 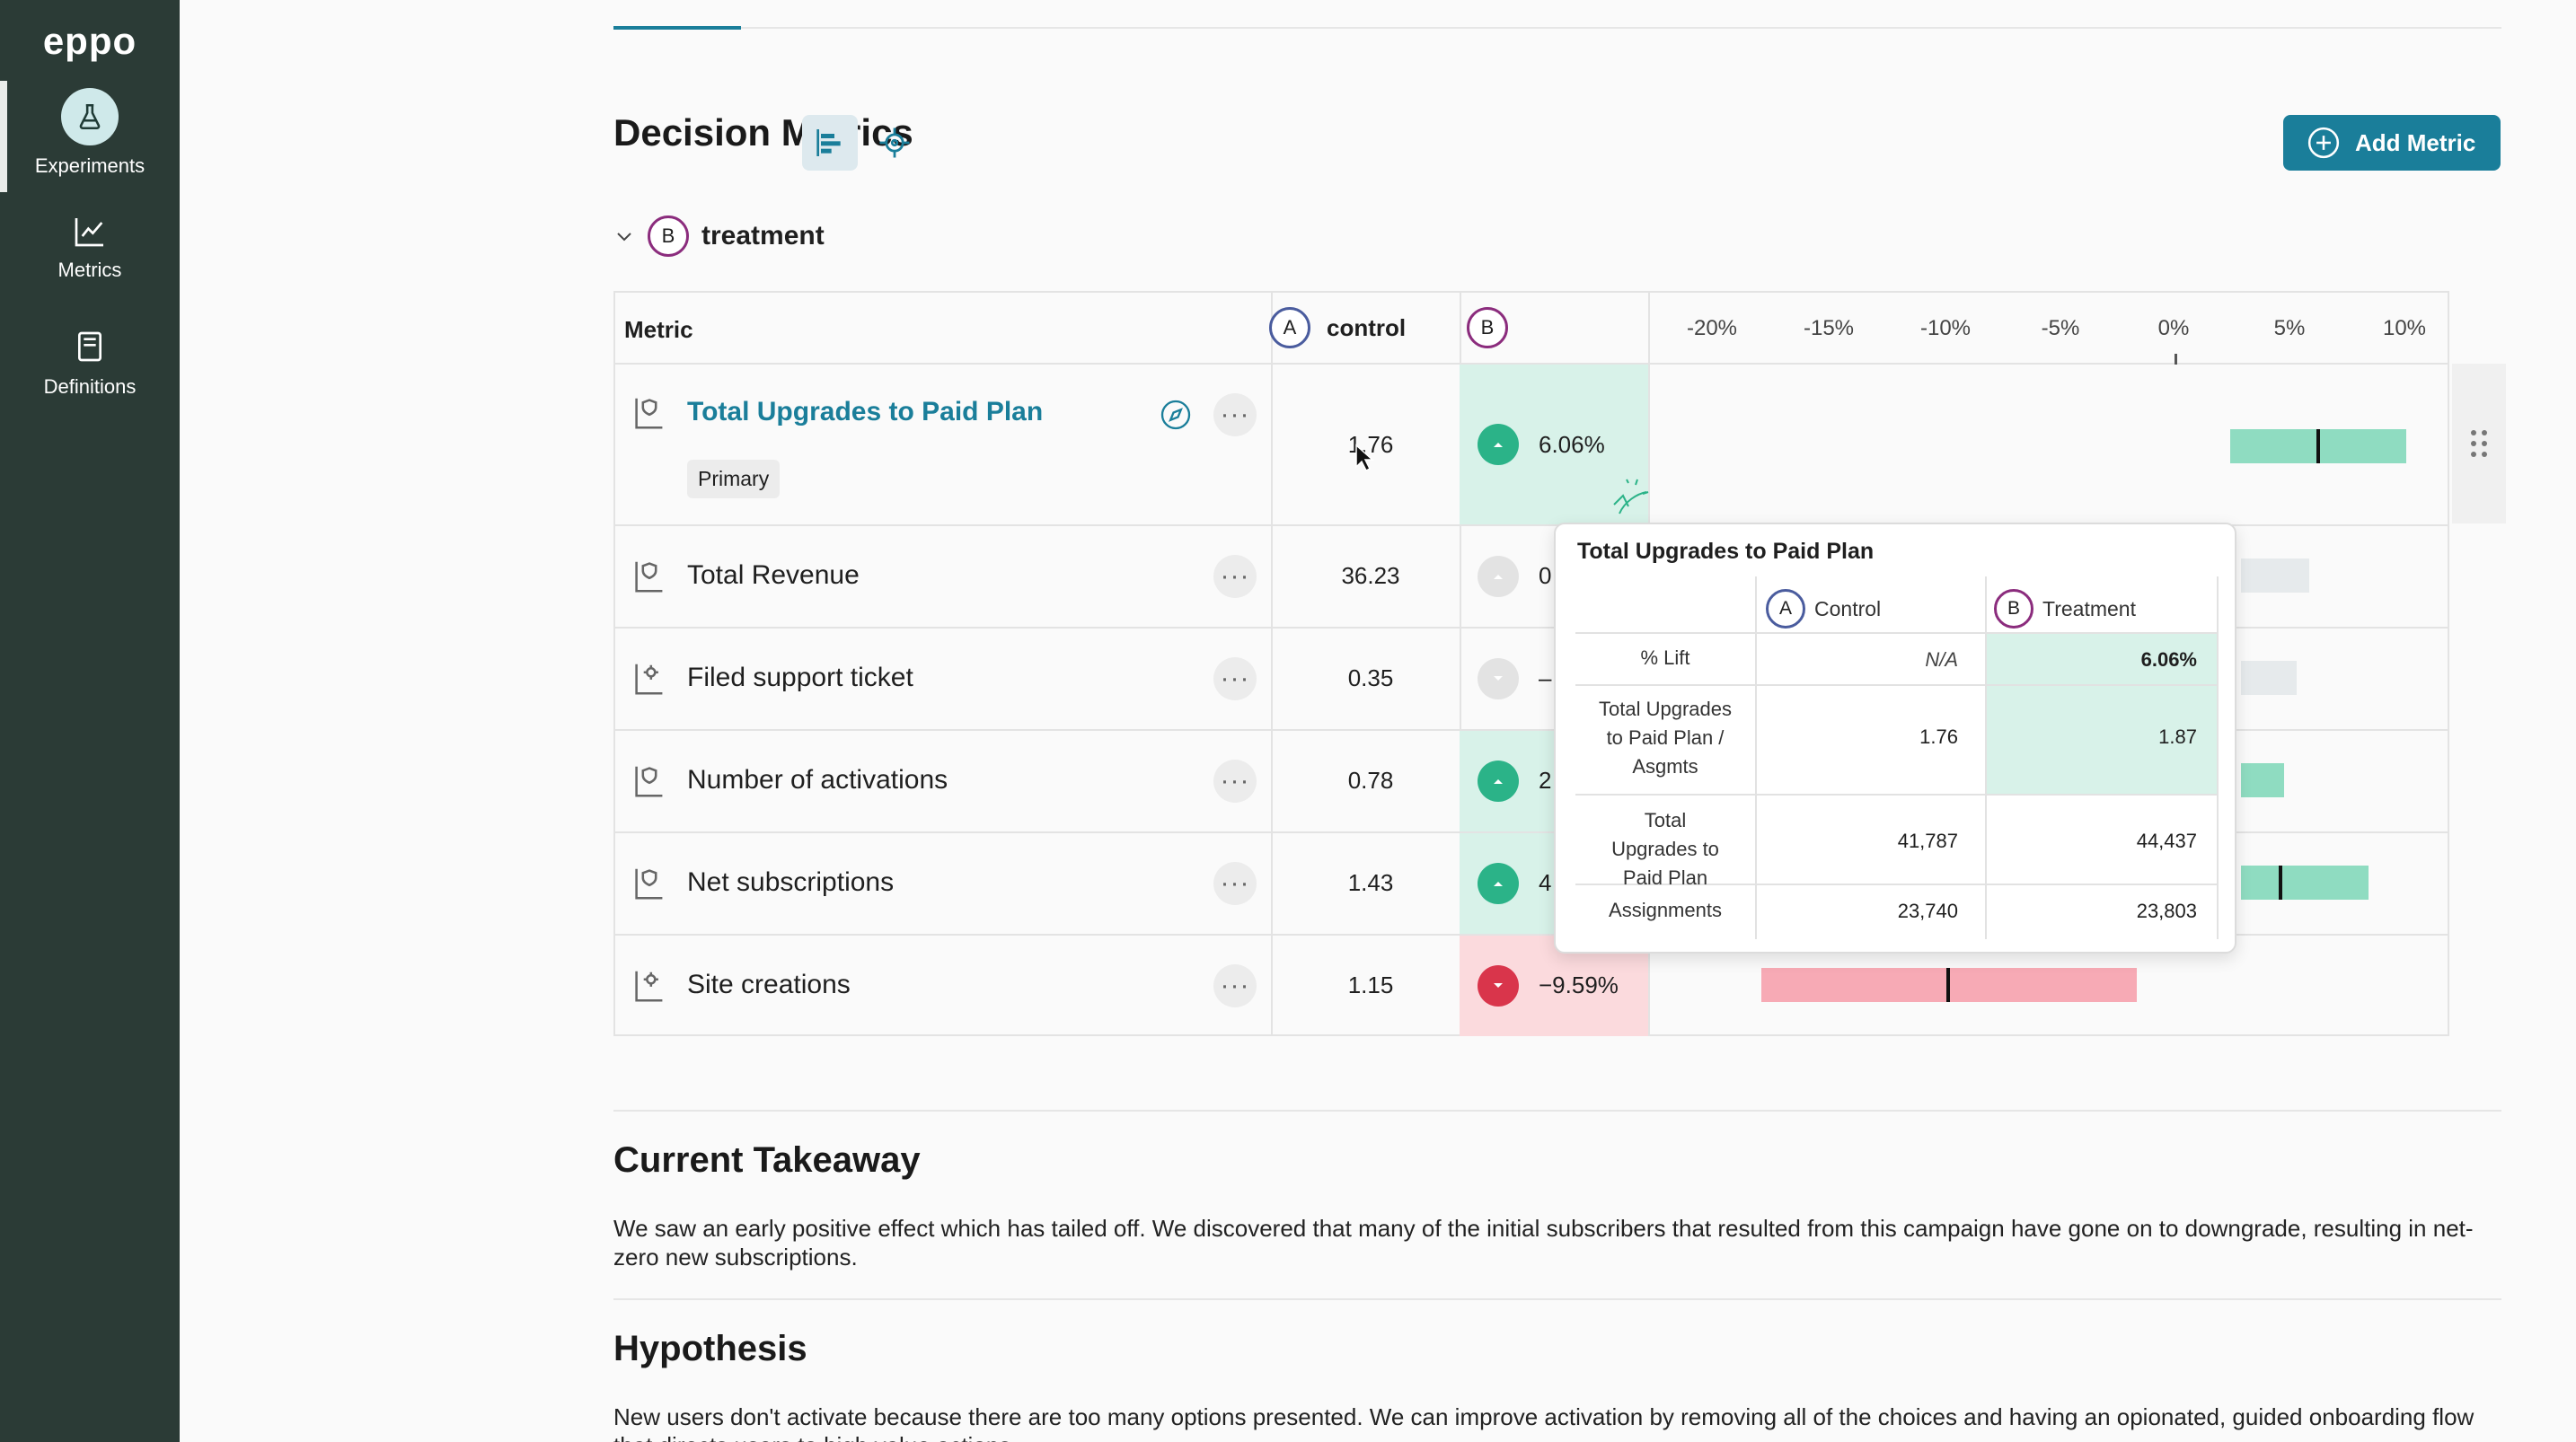 I want to click on scatter-view-button, so click(x=894, y=143).